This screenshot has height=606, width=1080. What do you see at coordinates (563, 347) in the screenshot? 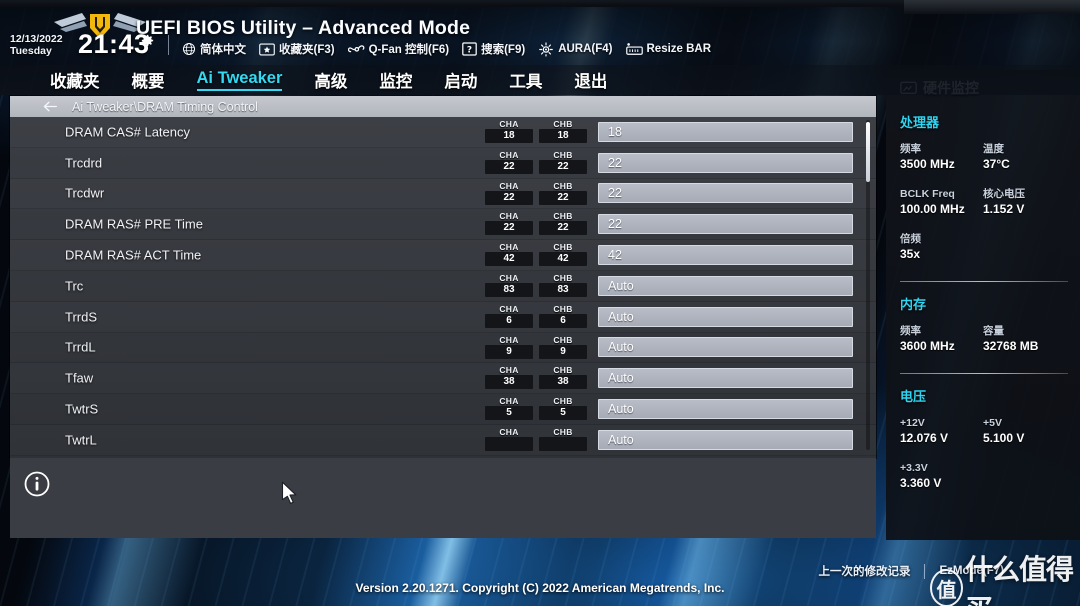
I see `channel-b-readout: CHB 9` at bounding box center [563, 347].